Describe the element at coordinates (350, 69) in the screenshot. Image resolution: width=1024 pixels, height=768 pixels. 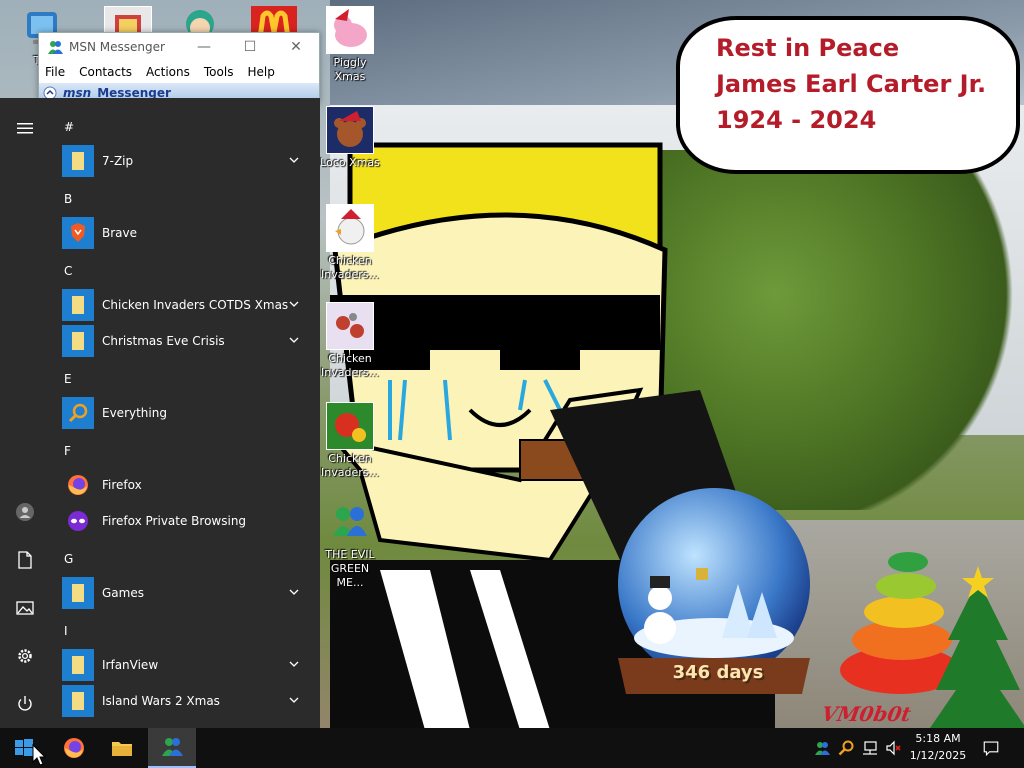
I see `desktop-icon-label: Piggly Xmas` at that location.